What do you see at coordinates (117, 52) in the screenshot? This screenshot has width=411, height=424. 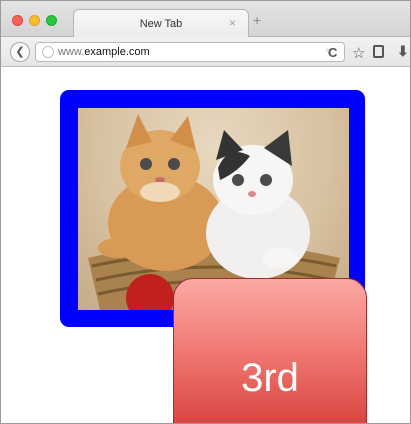 I see `url-domain: example.com` at bounding box center [117, 52].